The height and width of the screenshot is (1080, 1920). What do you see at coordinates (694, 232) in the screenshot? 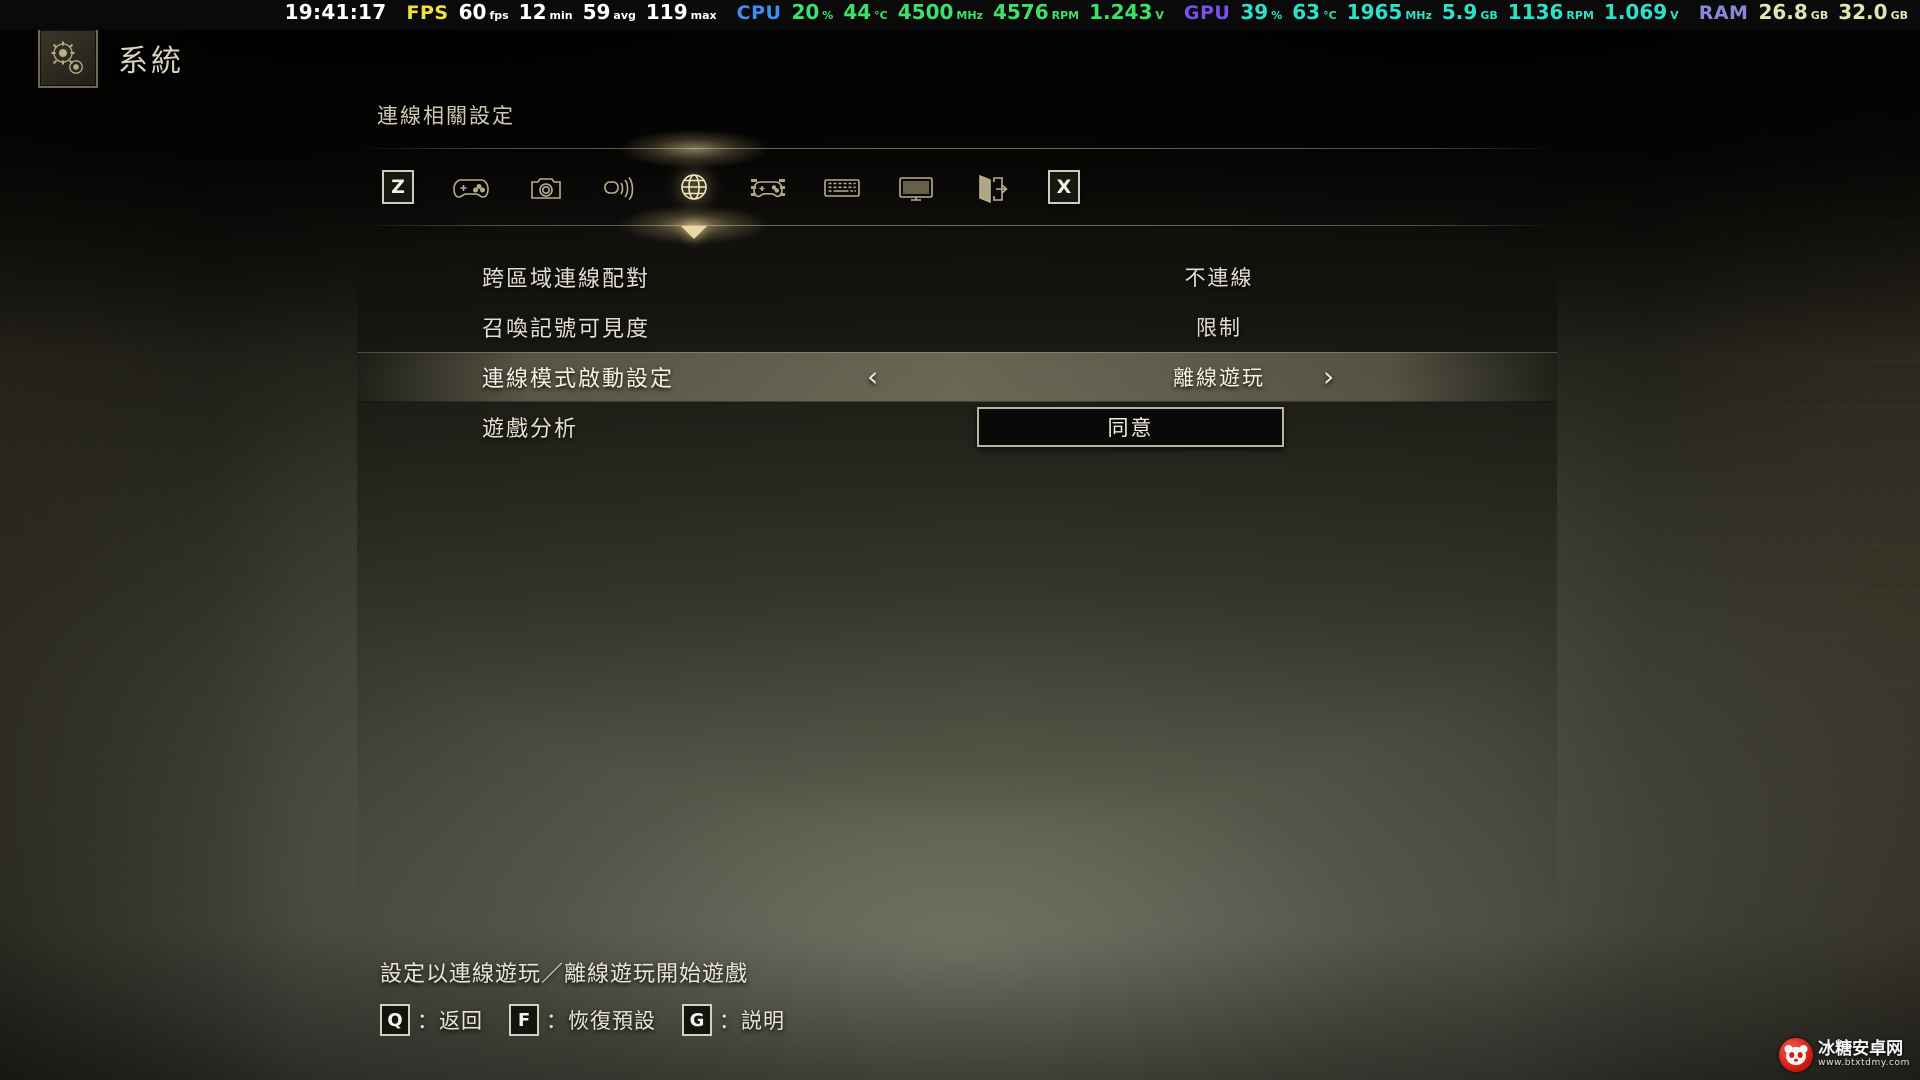
I see `active-tab-caret-icon` at bounding box center [694, 232].